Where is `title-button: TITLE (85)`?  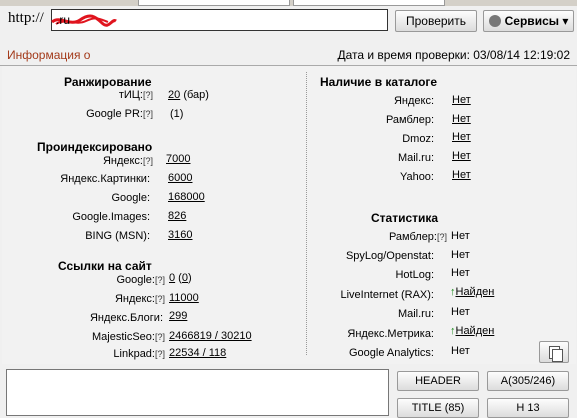 title-button: TITLE (85) is located at coordinates (438, 408).